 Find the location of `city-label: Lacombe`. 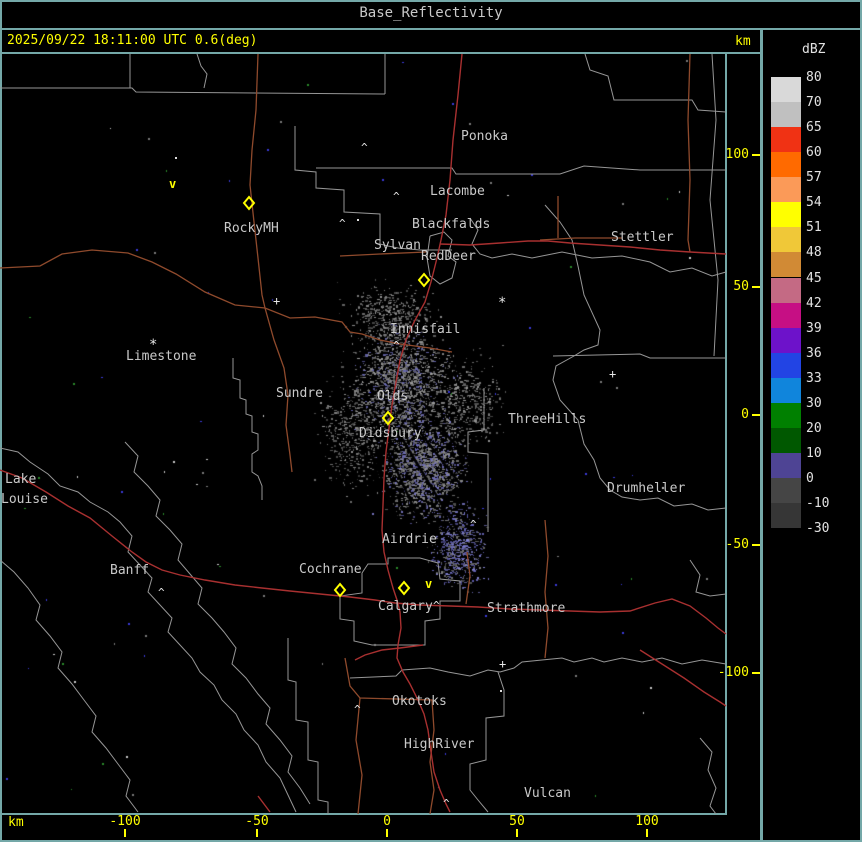

city-label: Lacombe is located at coordinates (457, 191).